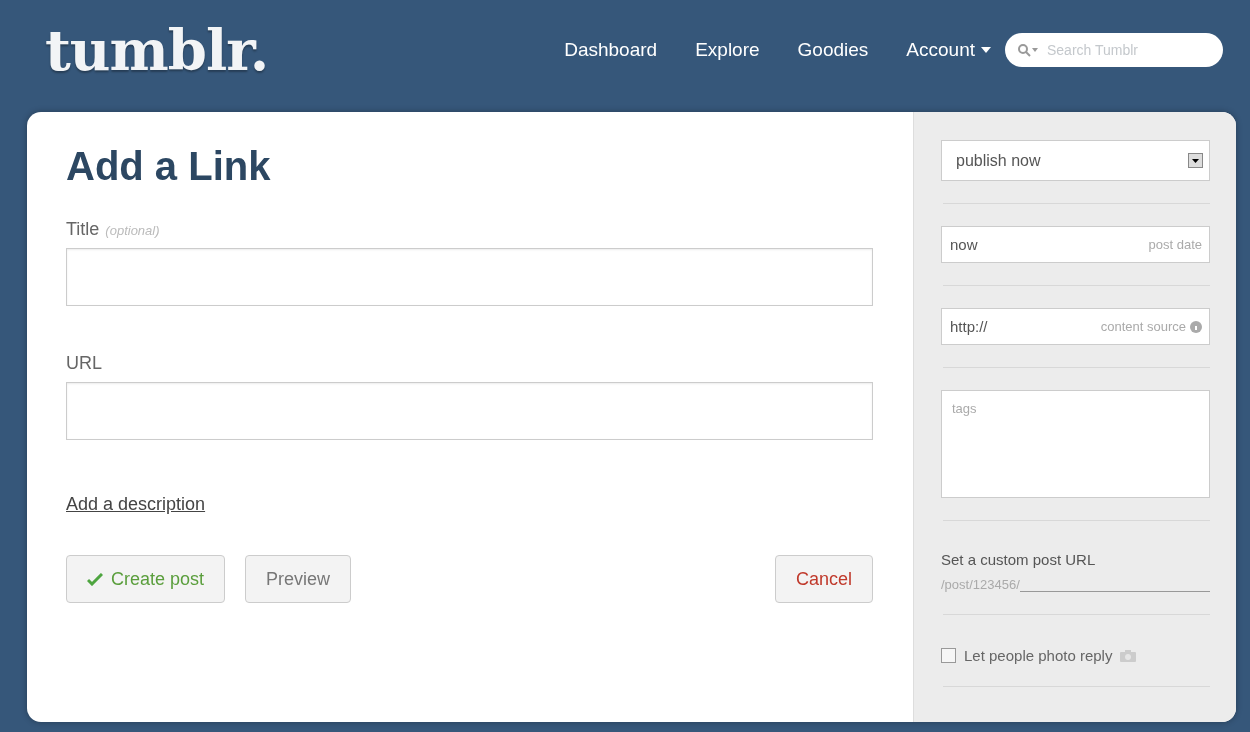  Describe the element at coordinates (83, 229) in the screenshot. I see `field-label: Title` at that location.